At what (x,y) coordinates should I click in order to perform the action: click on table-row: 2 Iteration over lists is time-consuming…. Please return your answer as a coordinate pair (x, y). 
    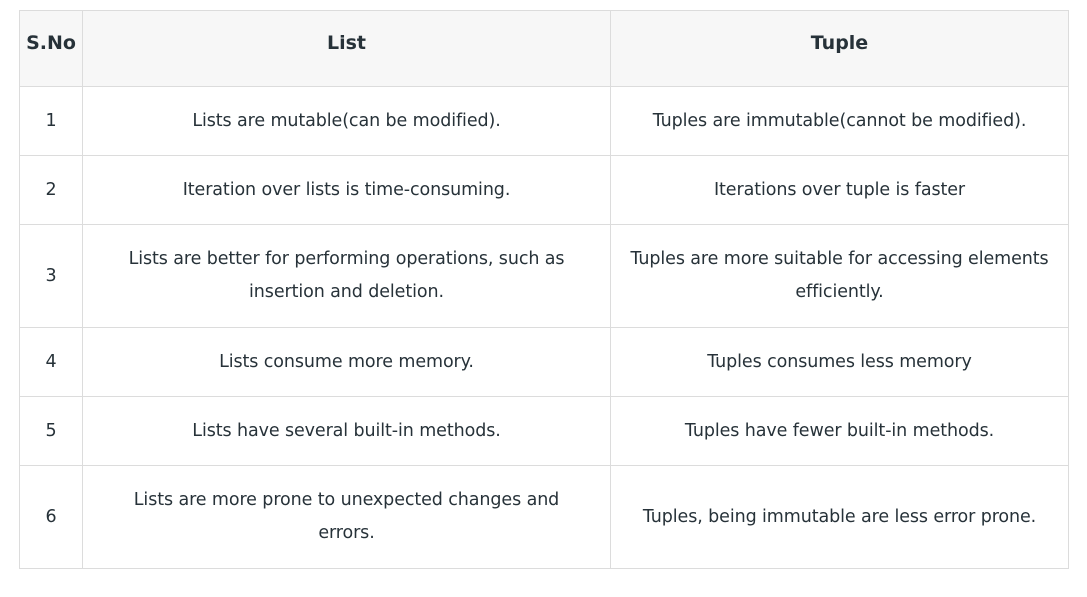
    Looking at the image, I should click on (544, 190).